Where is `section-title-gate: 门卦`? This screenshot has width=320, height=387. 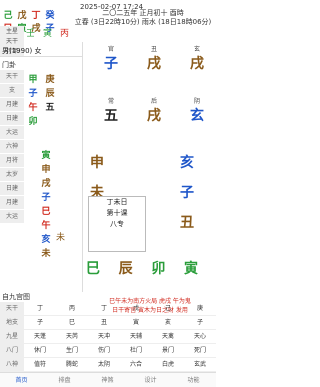
section-title-gate: 门卦 is located at coordinates (9, 65).